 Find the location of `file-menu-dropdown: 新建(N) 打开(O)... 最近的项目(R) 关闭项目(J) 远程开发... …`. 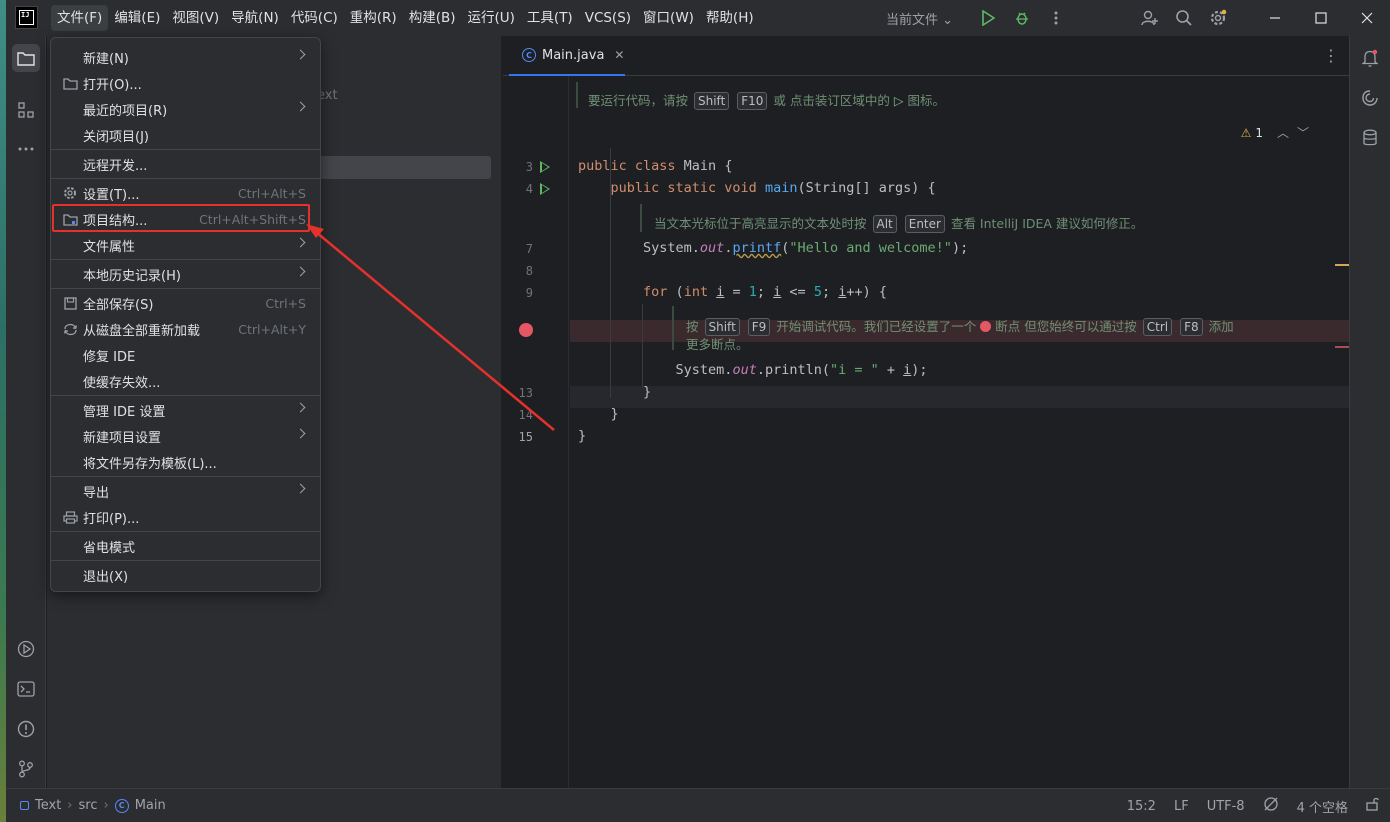

file-menu-dropdown: 新建(N) 打开(O)... 最近的项目(R) 关闭项目(J) 远程开发... … is located at coordinates (185, 314).